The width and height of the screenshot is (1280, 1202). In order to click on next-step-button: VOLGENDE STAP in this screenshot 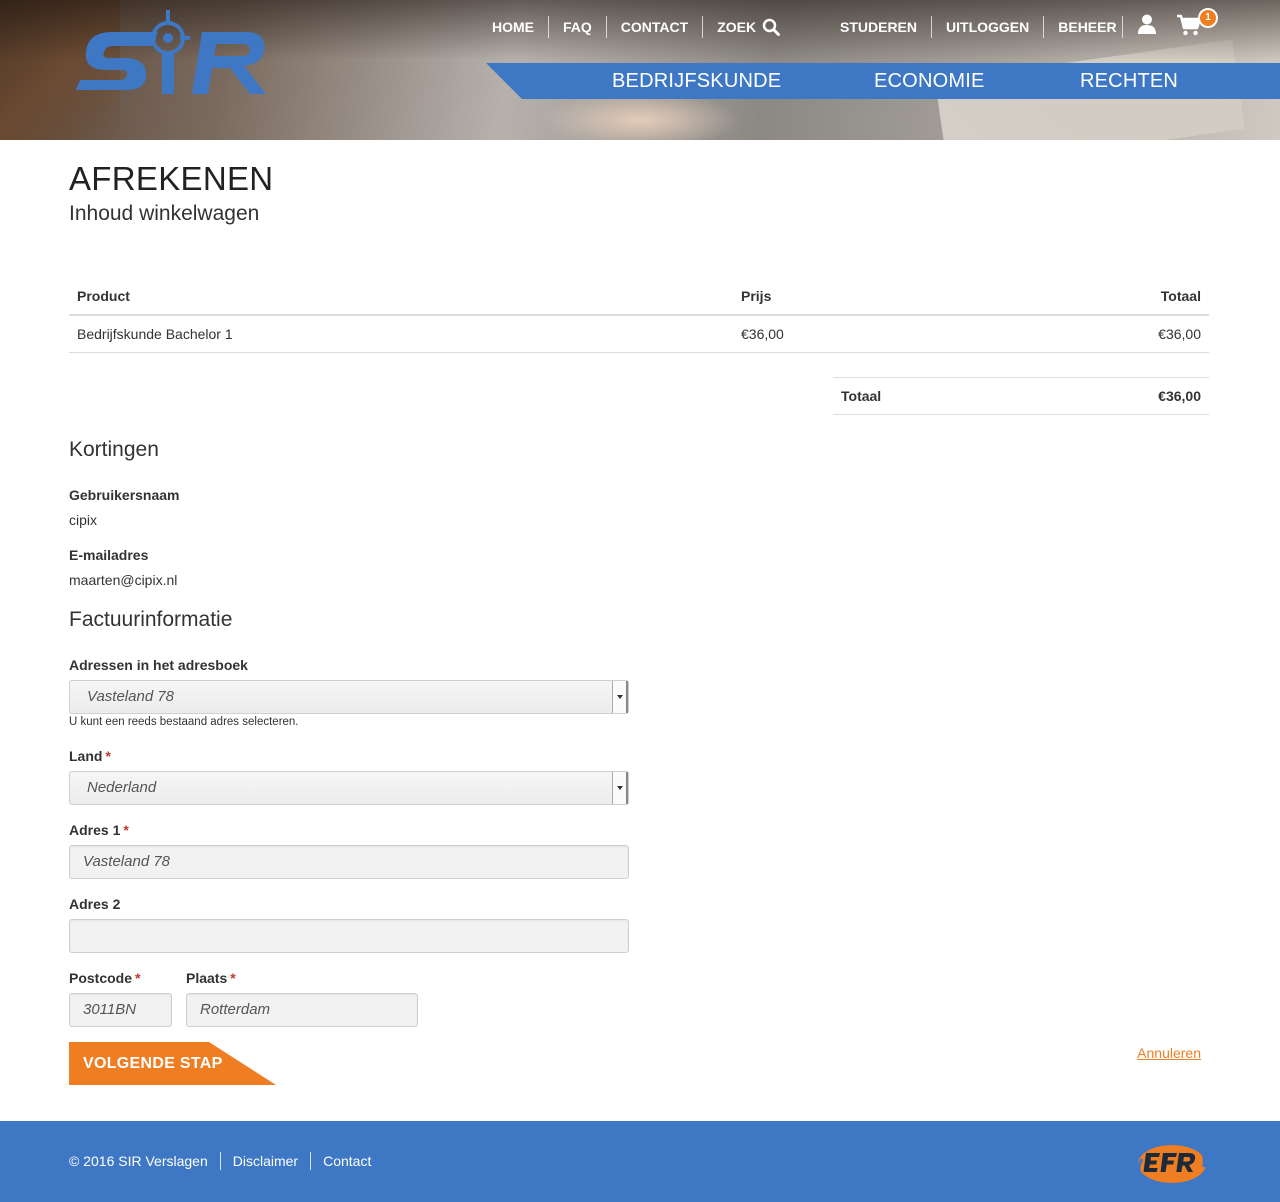, I will do `click(172, 1063)`.